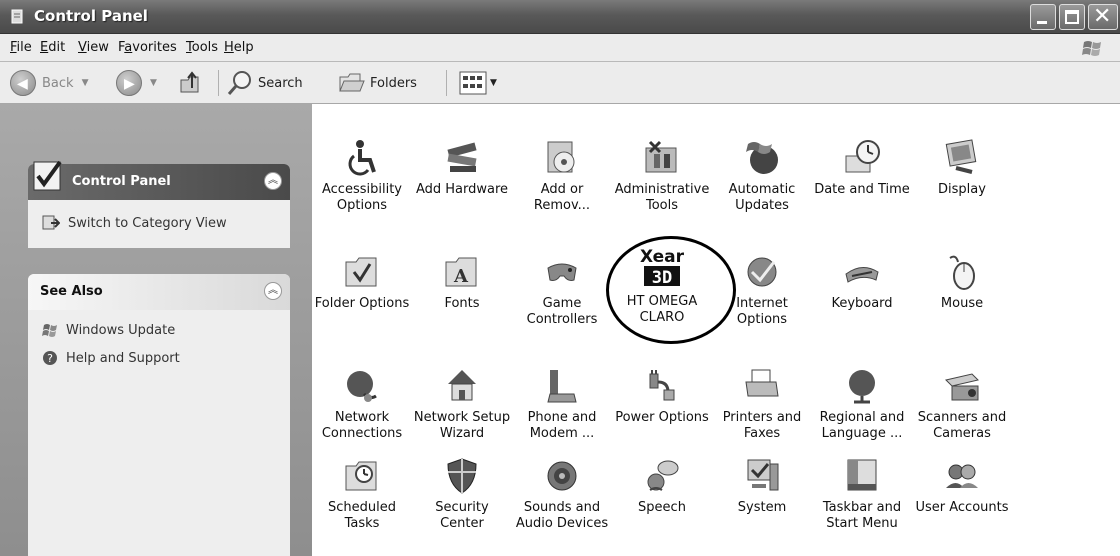  What do you see at coordinates (147, 47) in the screenshot?
I see `menu-favorites: Favorites` at bounding box center [147, 47].